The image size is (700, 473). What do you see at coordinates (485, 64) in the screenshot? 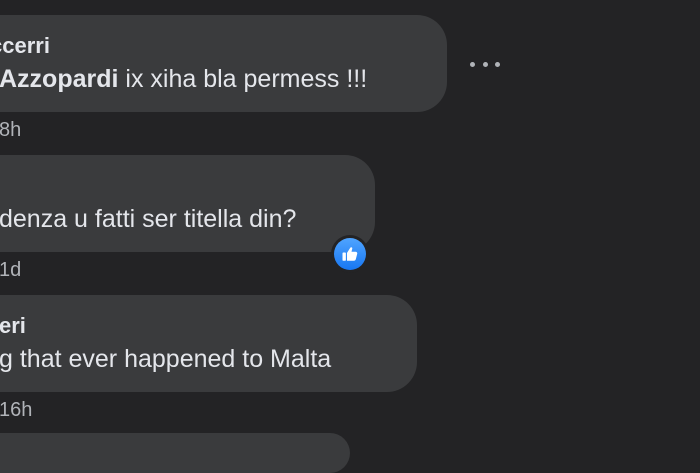
I see `more-options-icon` at bounding box center [485, 64].